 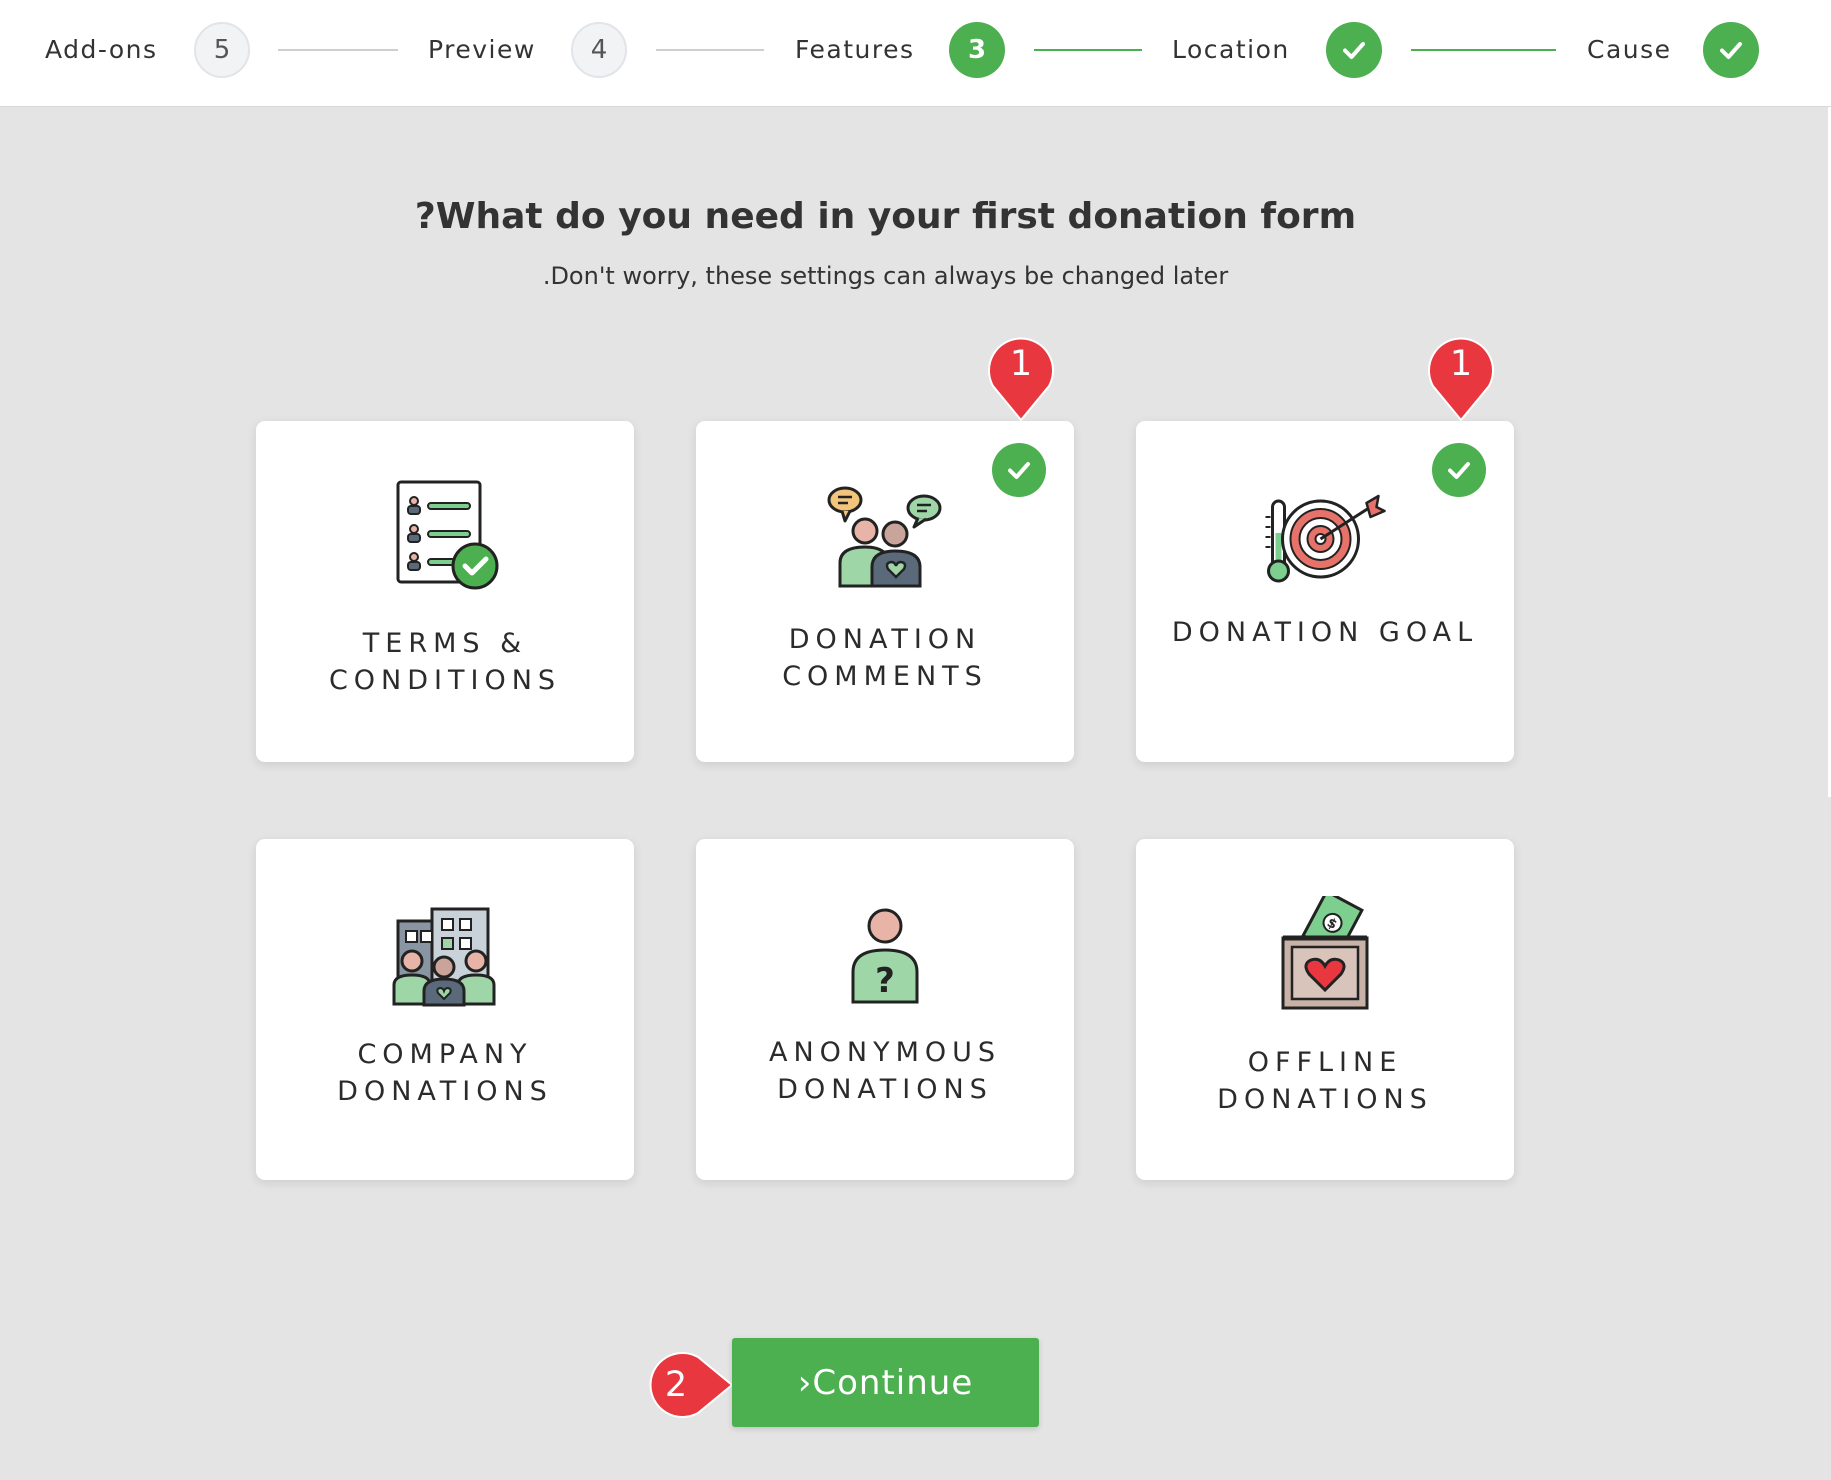 What do you see at coordinates (689, 1385) in the screenshot?
I see `callout-marker-2: 2` at bounding box center [689, 1385].